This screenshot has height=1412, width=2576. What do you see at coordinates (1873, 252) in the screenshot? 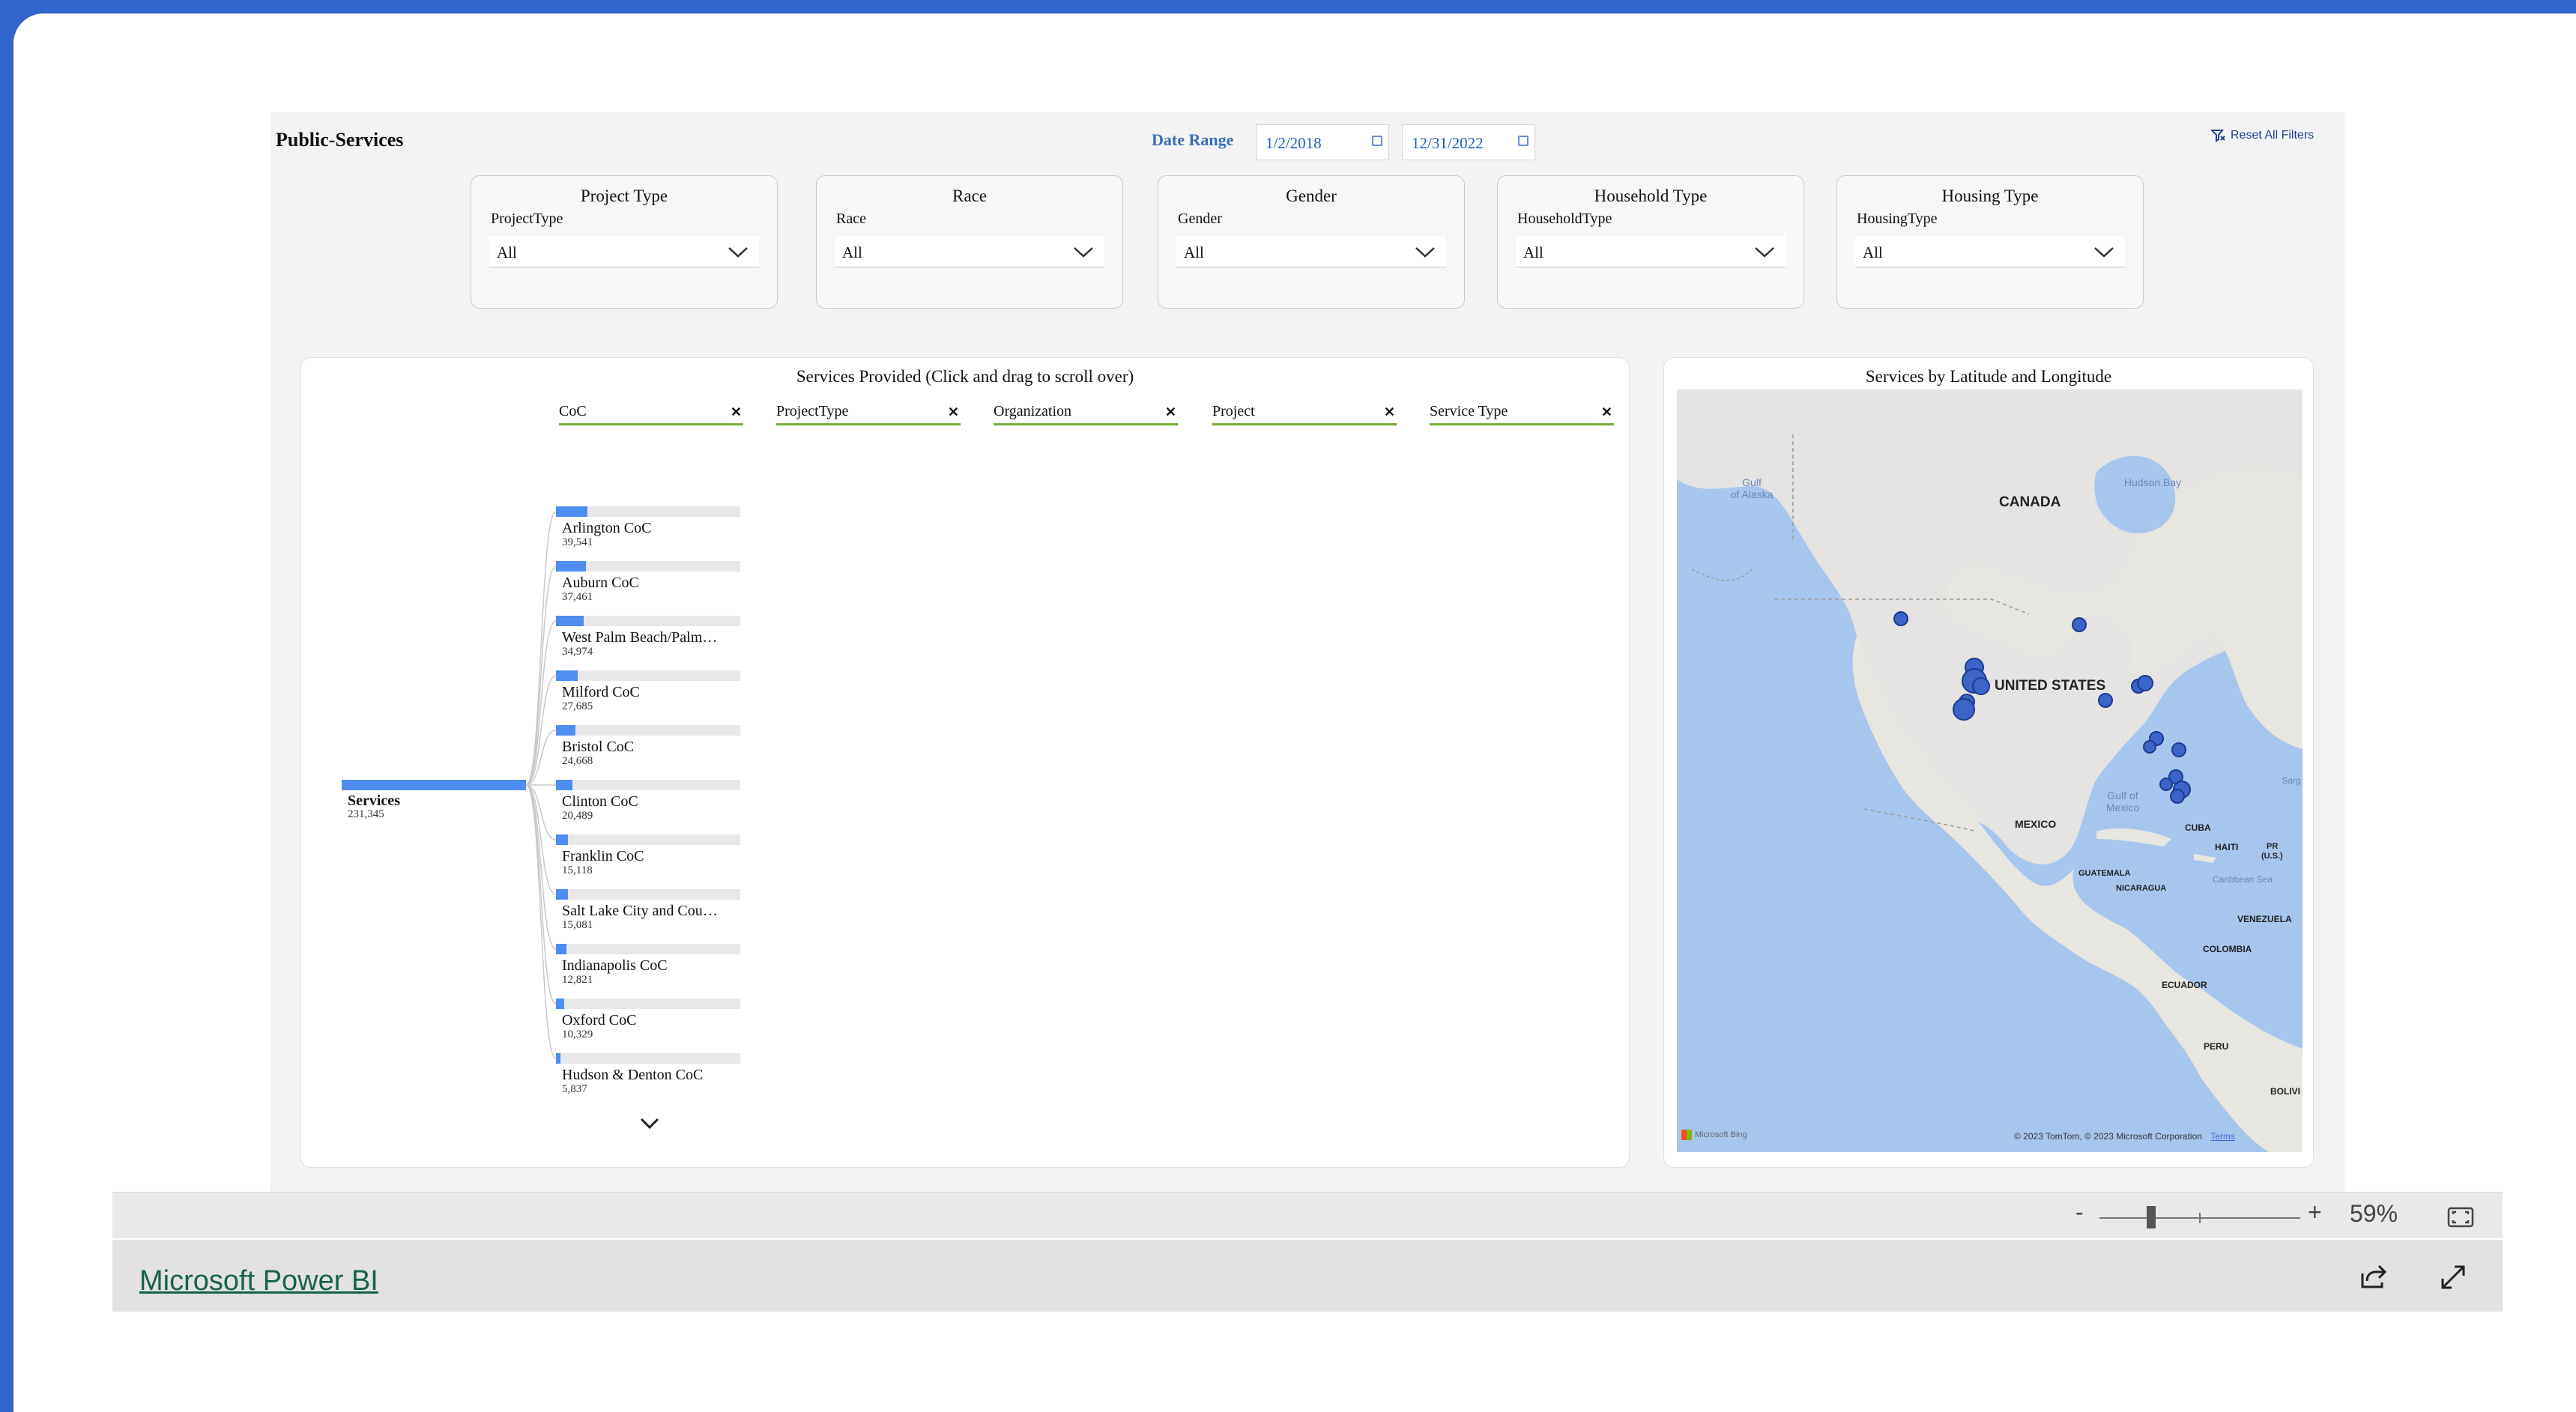
I see `dropdown-value: All` at bounding box center [1873, 252].